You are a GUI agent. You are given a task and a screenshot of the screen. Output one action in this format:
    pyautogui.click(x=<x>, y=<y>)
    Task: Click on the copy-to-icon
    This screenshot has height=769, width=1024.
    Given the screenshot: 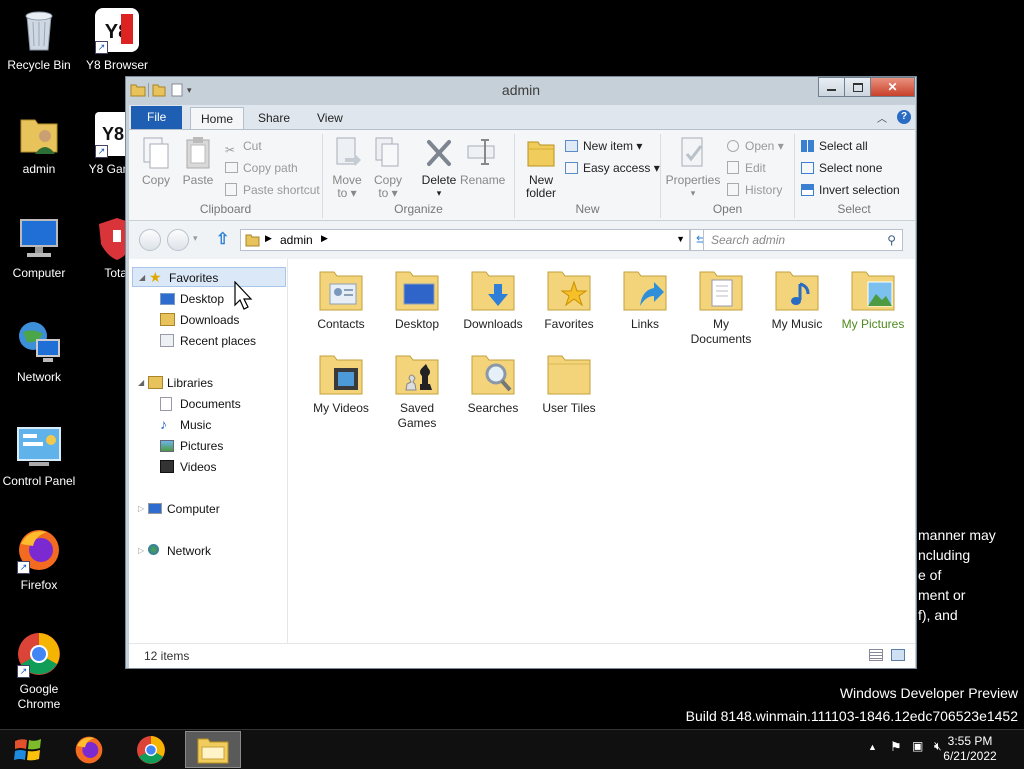 What is the action you would take?
    pyautogui.click(x=388, y=153)
    